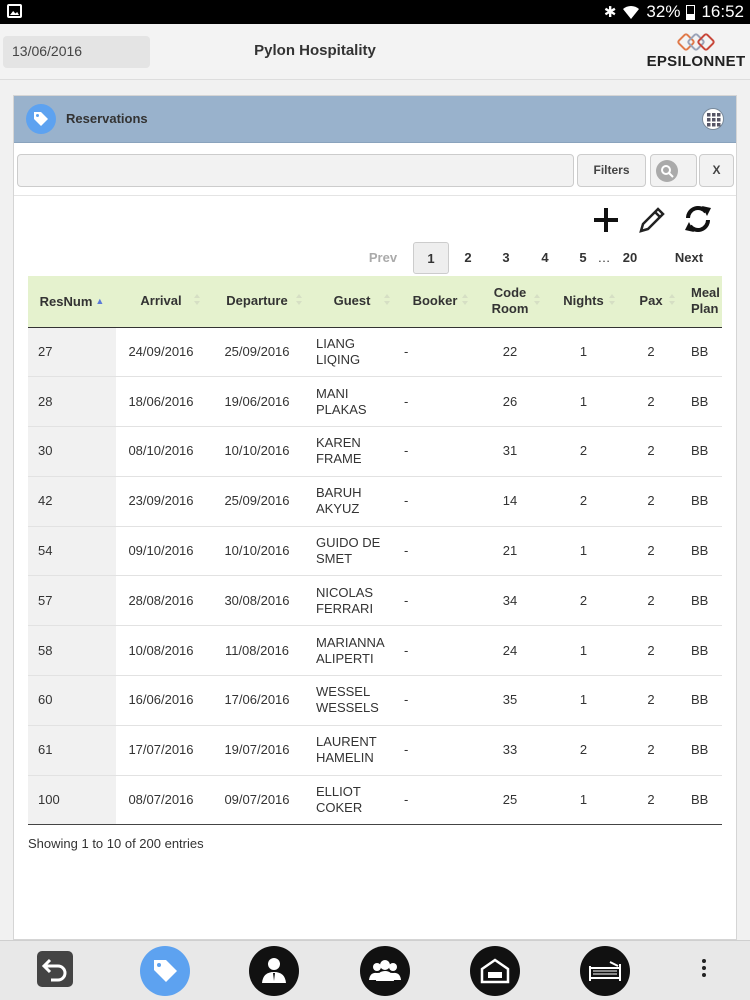 This screenshot has height=1000, width=750. What do you see at coordinates (713, 119) in the screenshot?
I see `grid-menu-icon` at bounding box center [713, 119].